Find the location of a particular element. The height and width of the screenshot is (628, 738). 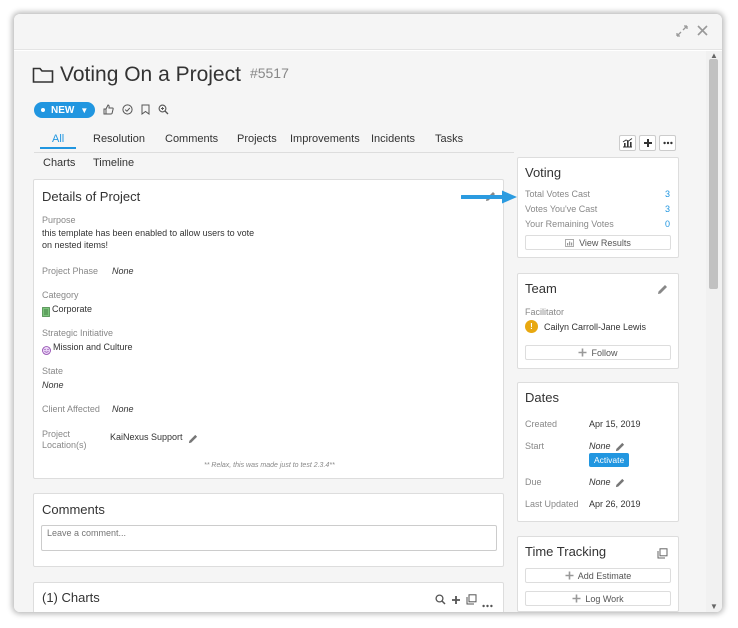

details-heading: Details of Project is located at coordinates (91, 196).